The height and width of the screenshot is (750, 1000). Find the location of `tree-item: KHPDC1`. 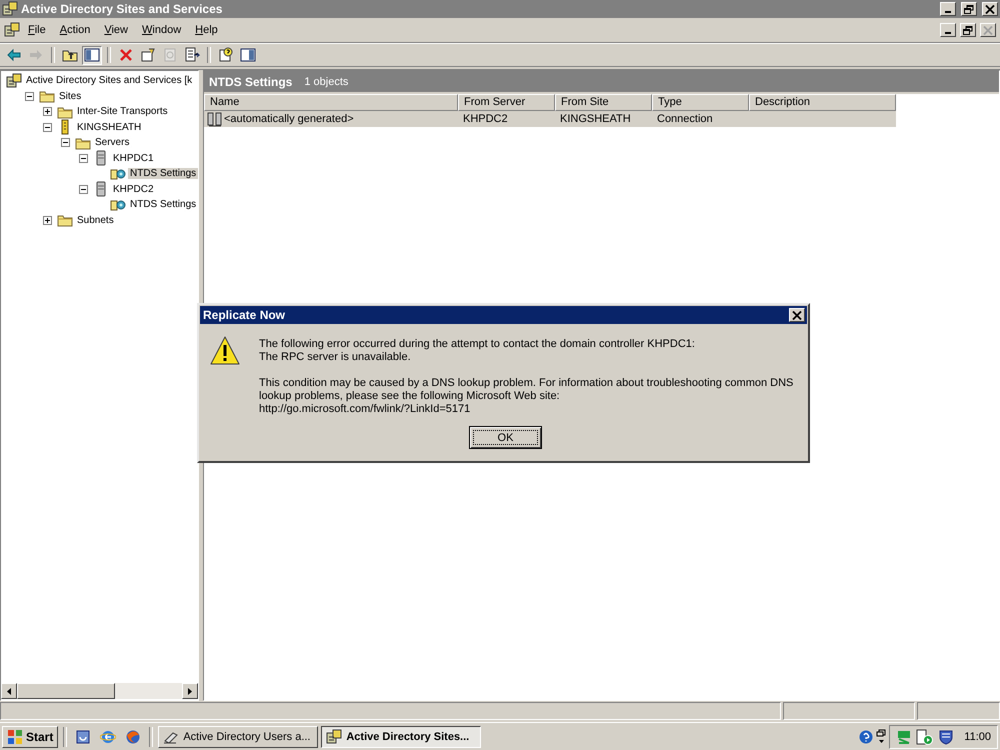

tree-item: KHPDC1 is located at coordinates (133, 158).